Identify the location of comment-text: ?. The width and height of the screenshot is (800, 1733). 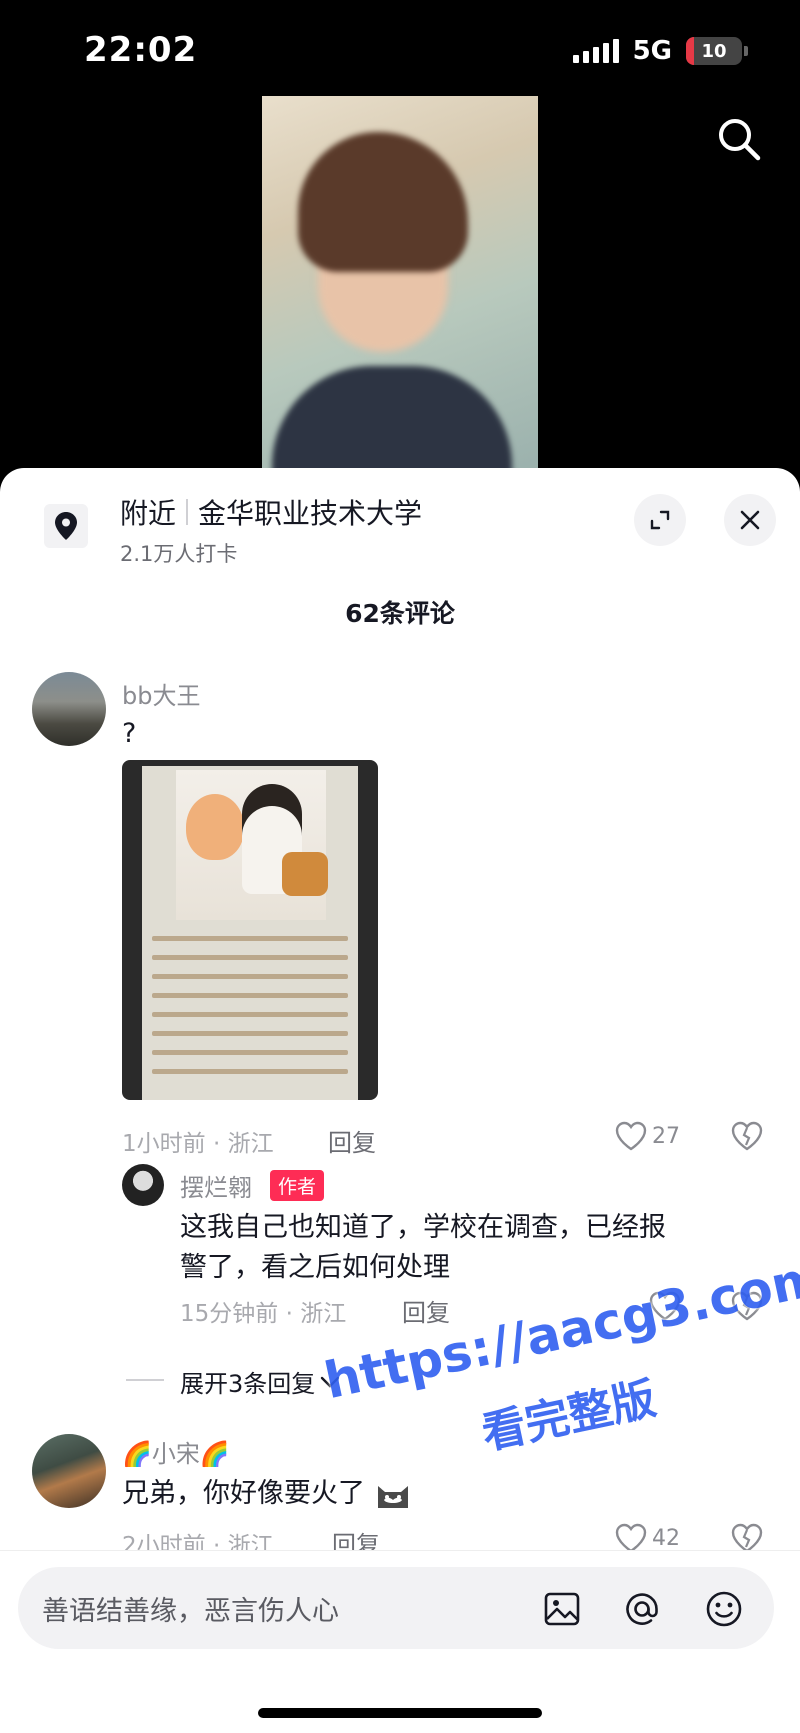
(129, 733).